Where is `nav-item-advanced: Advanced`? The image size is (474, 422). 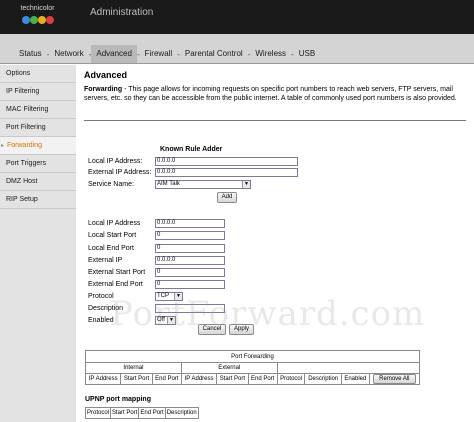
nav-item-advanced: Advanced is located at coordinates (114, 54).